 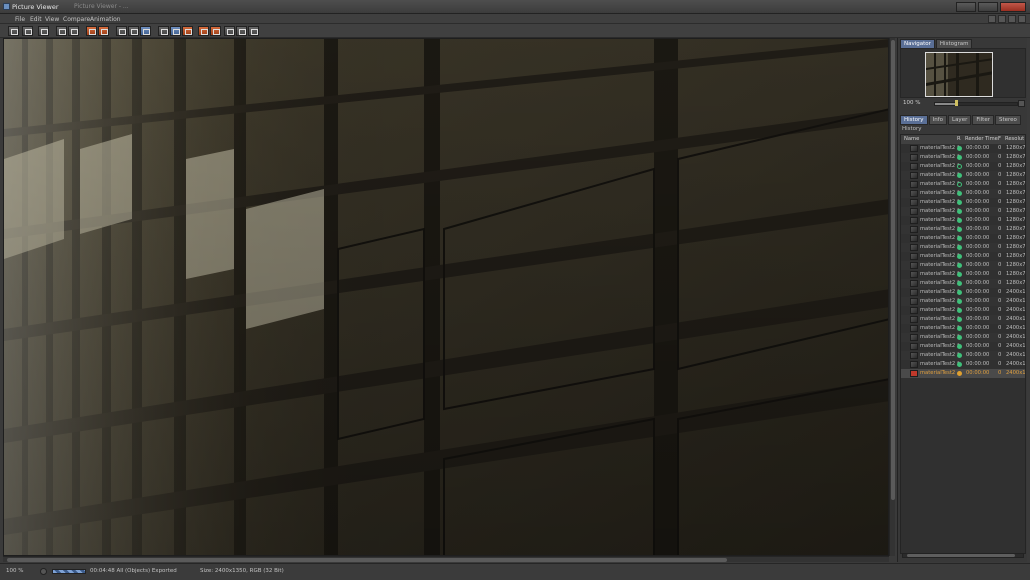 What do you see at coordinates (76, 19) in the screenshot?
I see `menu-compare: Compare` at bounding box center [76, 19].